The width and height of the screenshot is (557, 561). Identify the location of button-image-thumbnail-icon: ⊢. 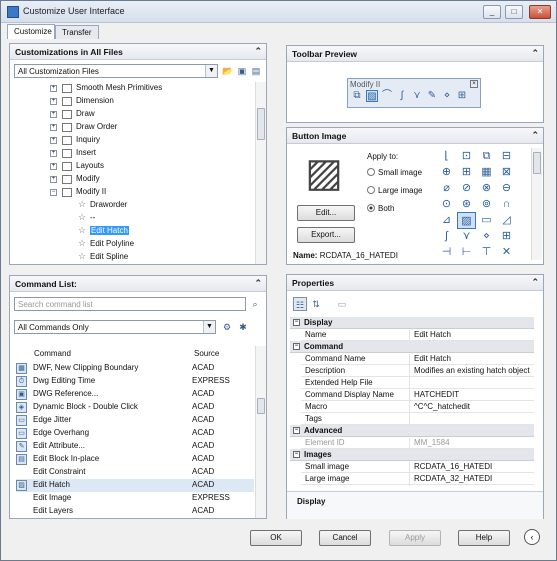
(466, 252).